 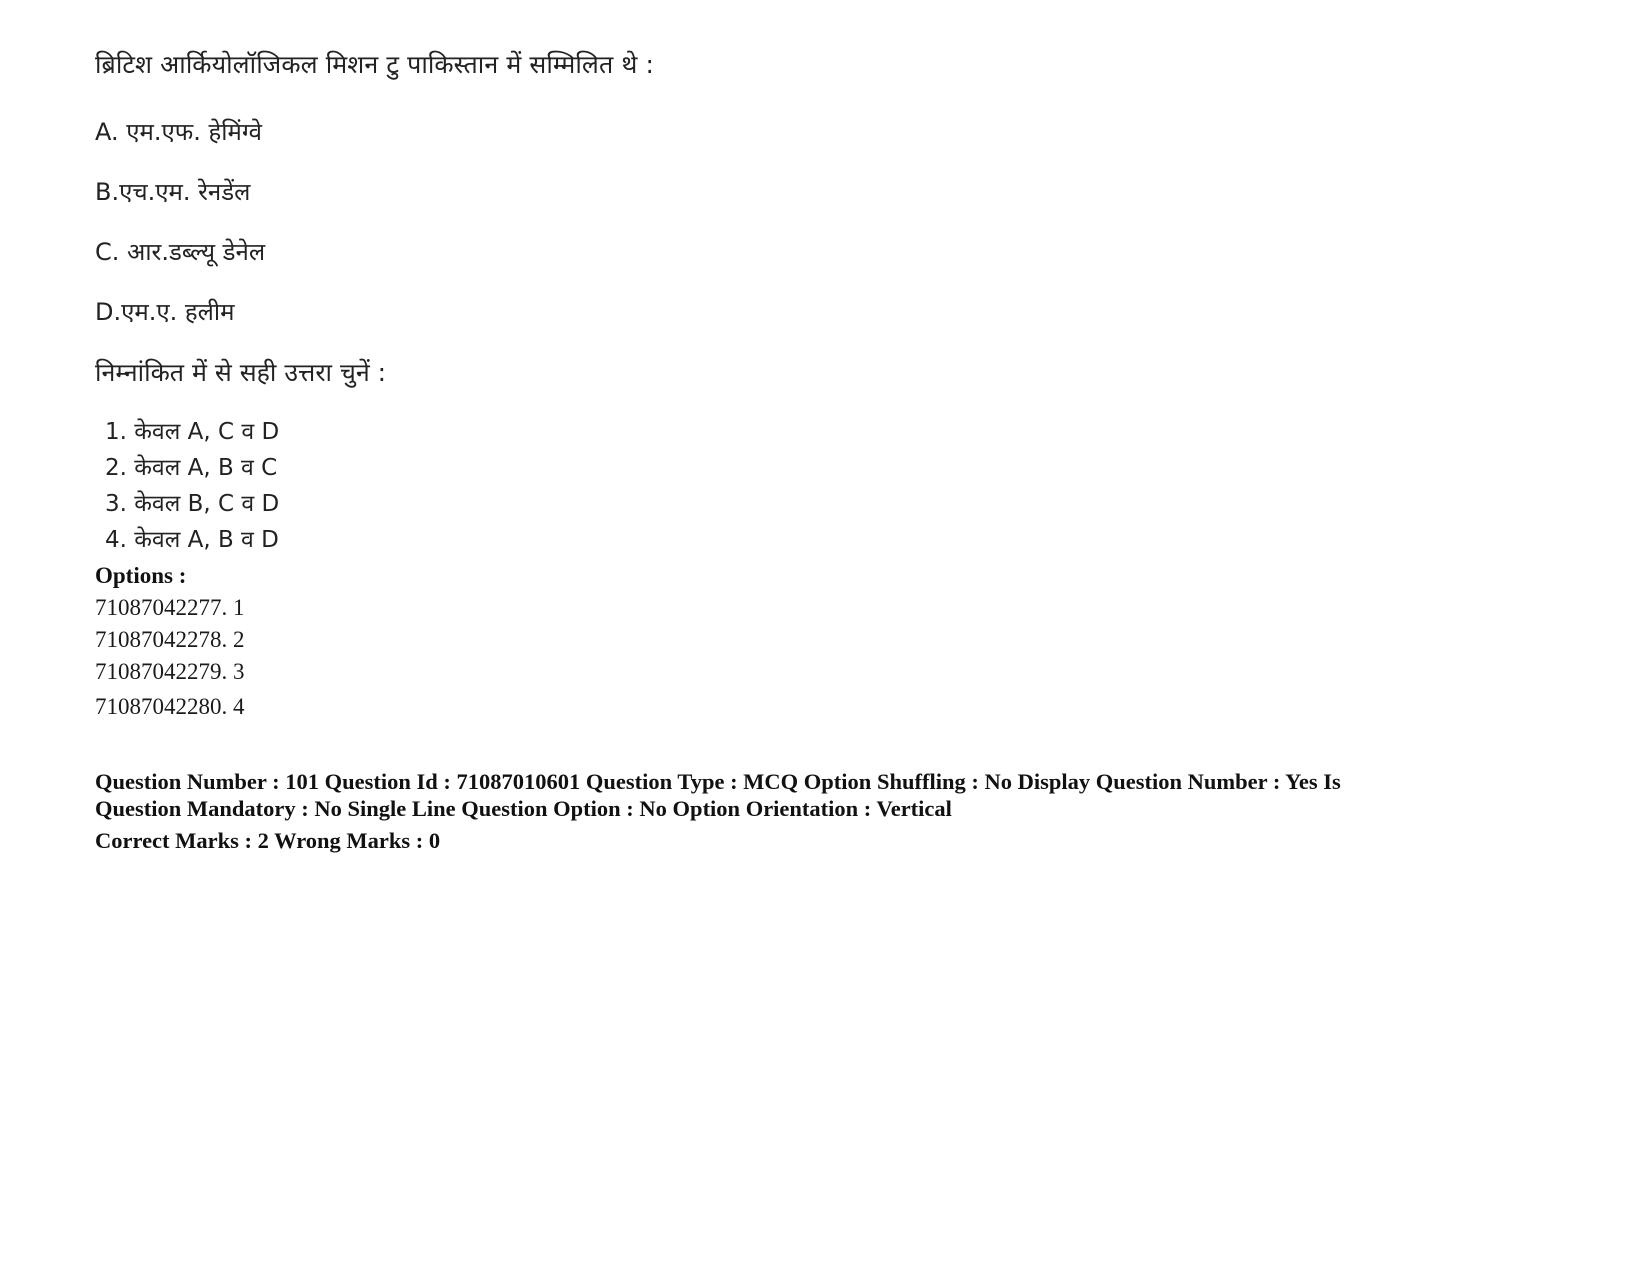 I want to click on alternative-1: 1. केवल A, C व D, so click(x=192, y=433).